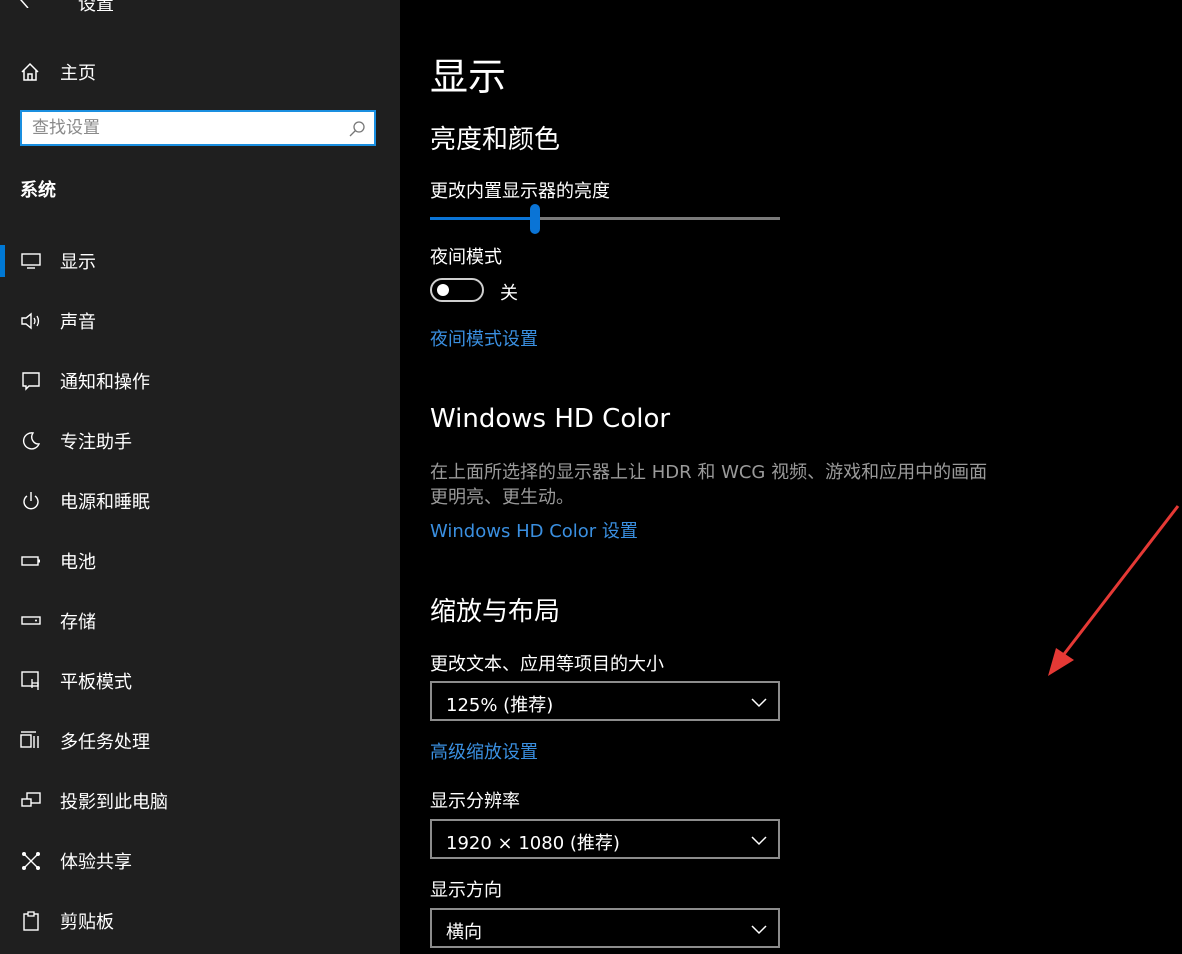 This screenshot has height=954, width=1182. I want to click on home-icon, so click(30, 71).